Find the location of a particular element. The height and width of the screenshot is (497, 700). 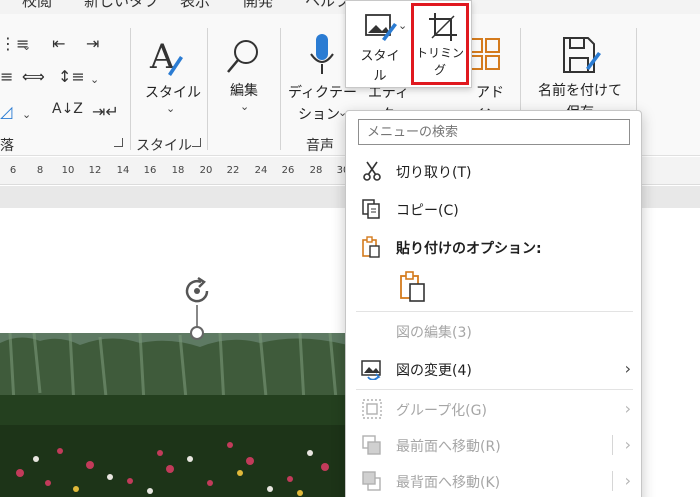

ruler-number: 10 is located at coordinates (68, 170).